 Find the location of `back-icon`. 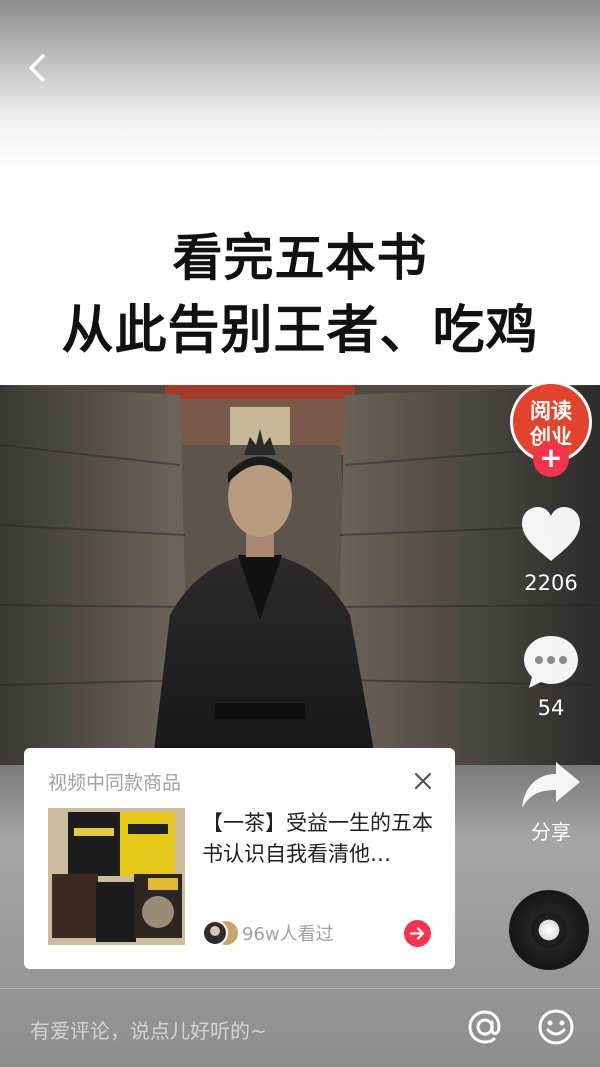

back-icon is located at coordinates (37, 68).